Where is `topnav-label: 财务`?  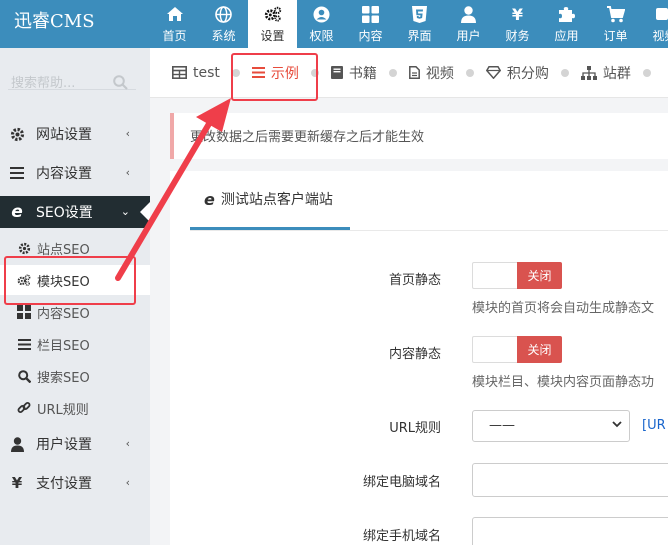
topnav-label: 财务 is located at coordinates (517, 36).